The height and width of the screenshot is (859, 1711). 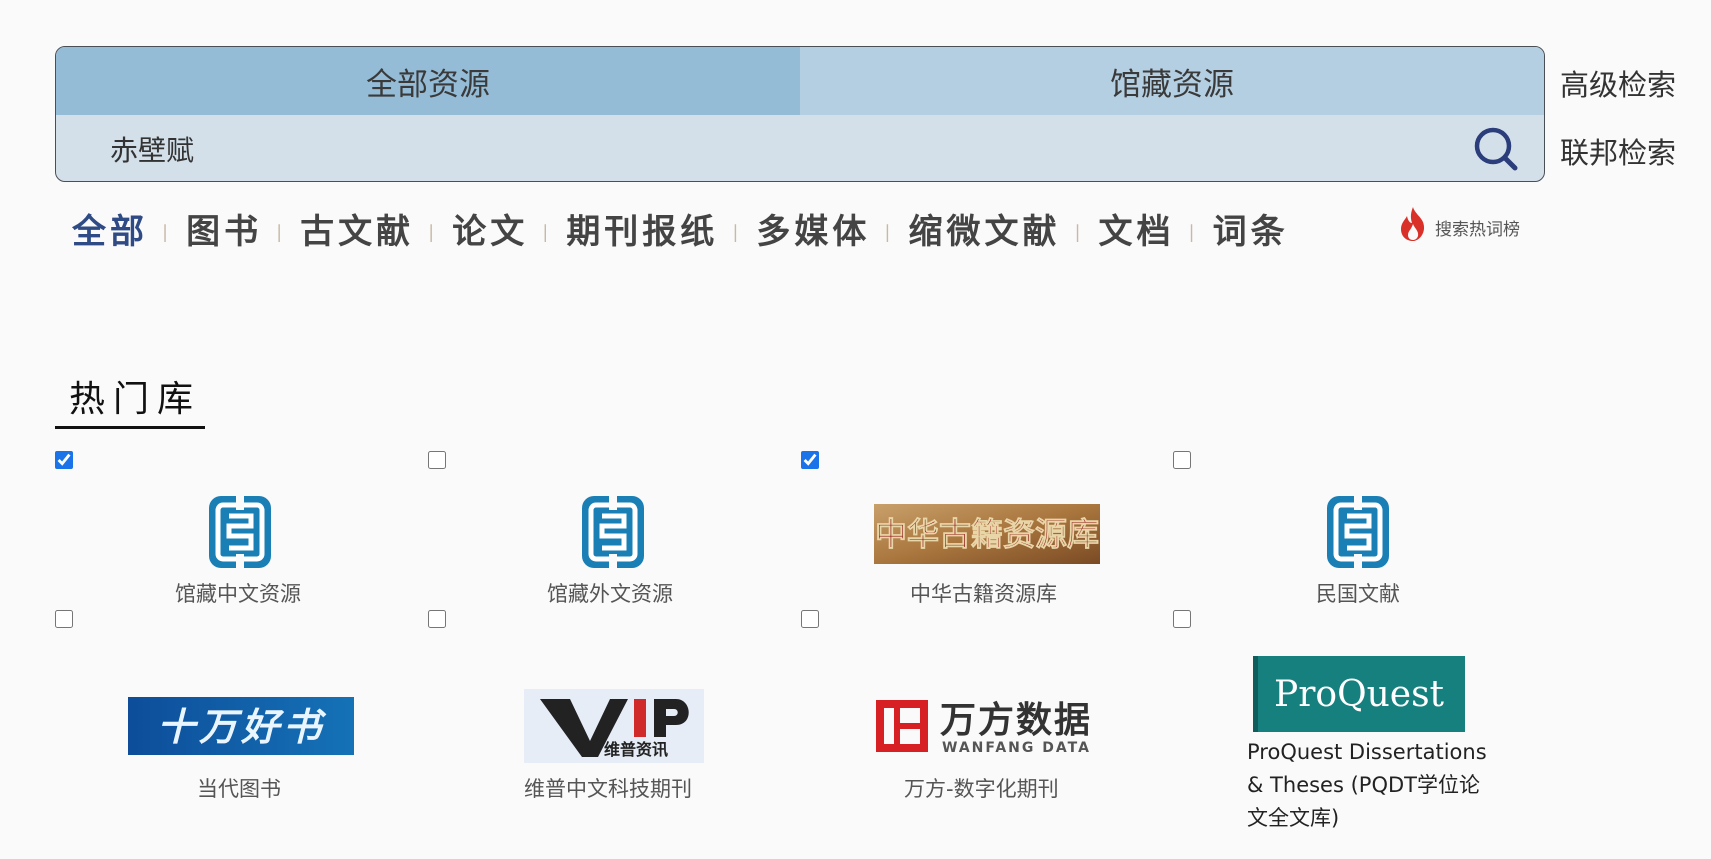 What do you see at coordinates (130, 399) in the screenshot?
I see `popular-databases-title: 热门库` at bounding box center [130, 399].